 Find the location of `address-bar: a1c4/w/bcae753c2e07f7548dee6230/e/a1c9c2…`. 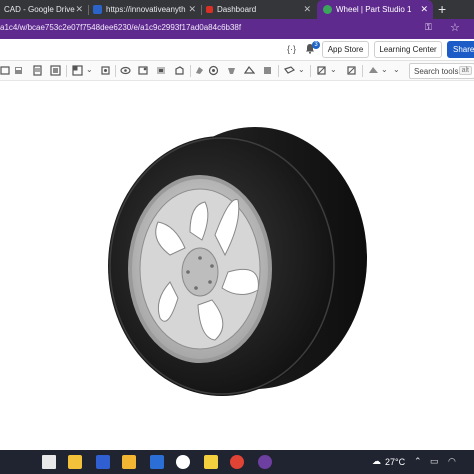

address-bar: a1c4/w/bcae753c2e07f7548dee6230/e/a1c9c2… is located at coordinates (237, 29).